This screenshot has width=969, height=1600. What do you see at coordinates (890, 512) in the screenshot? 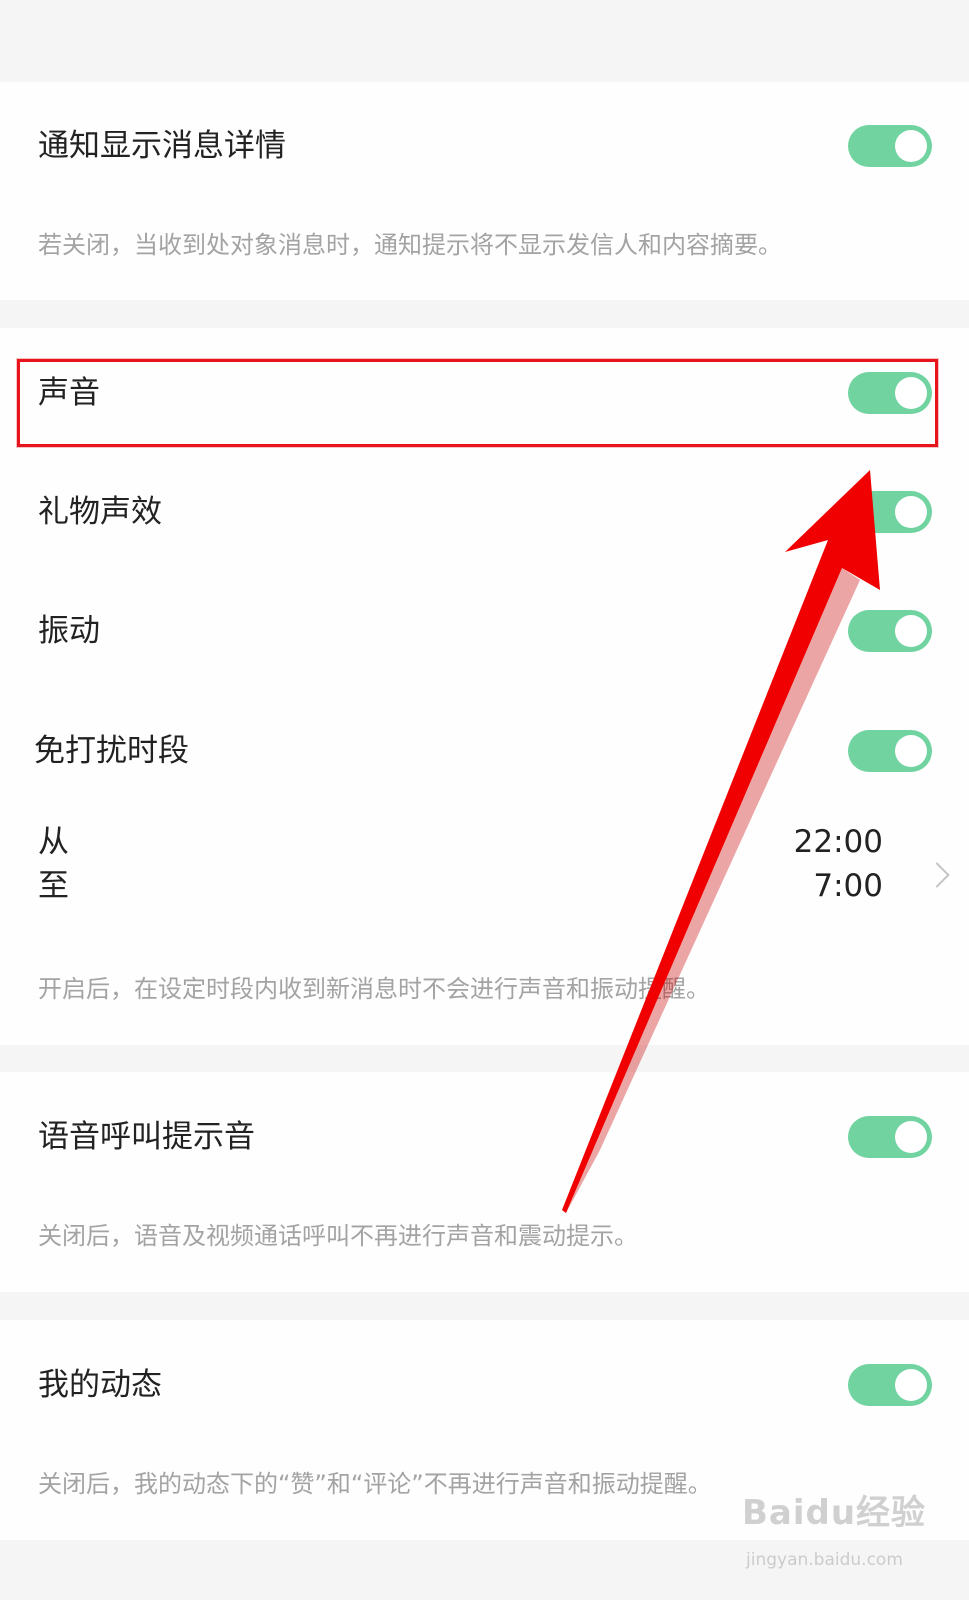
I see `gift-sound-toggle` at bounding box center [890, 512].